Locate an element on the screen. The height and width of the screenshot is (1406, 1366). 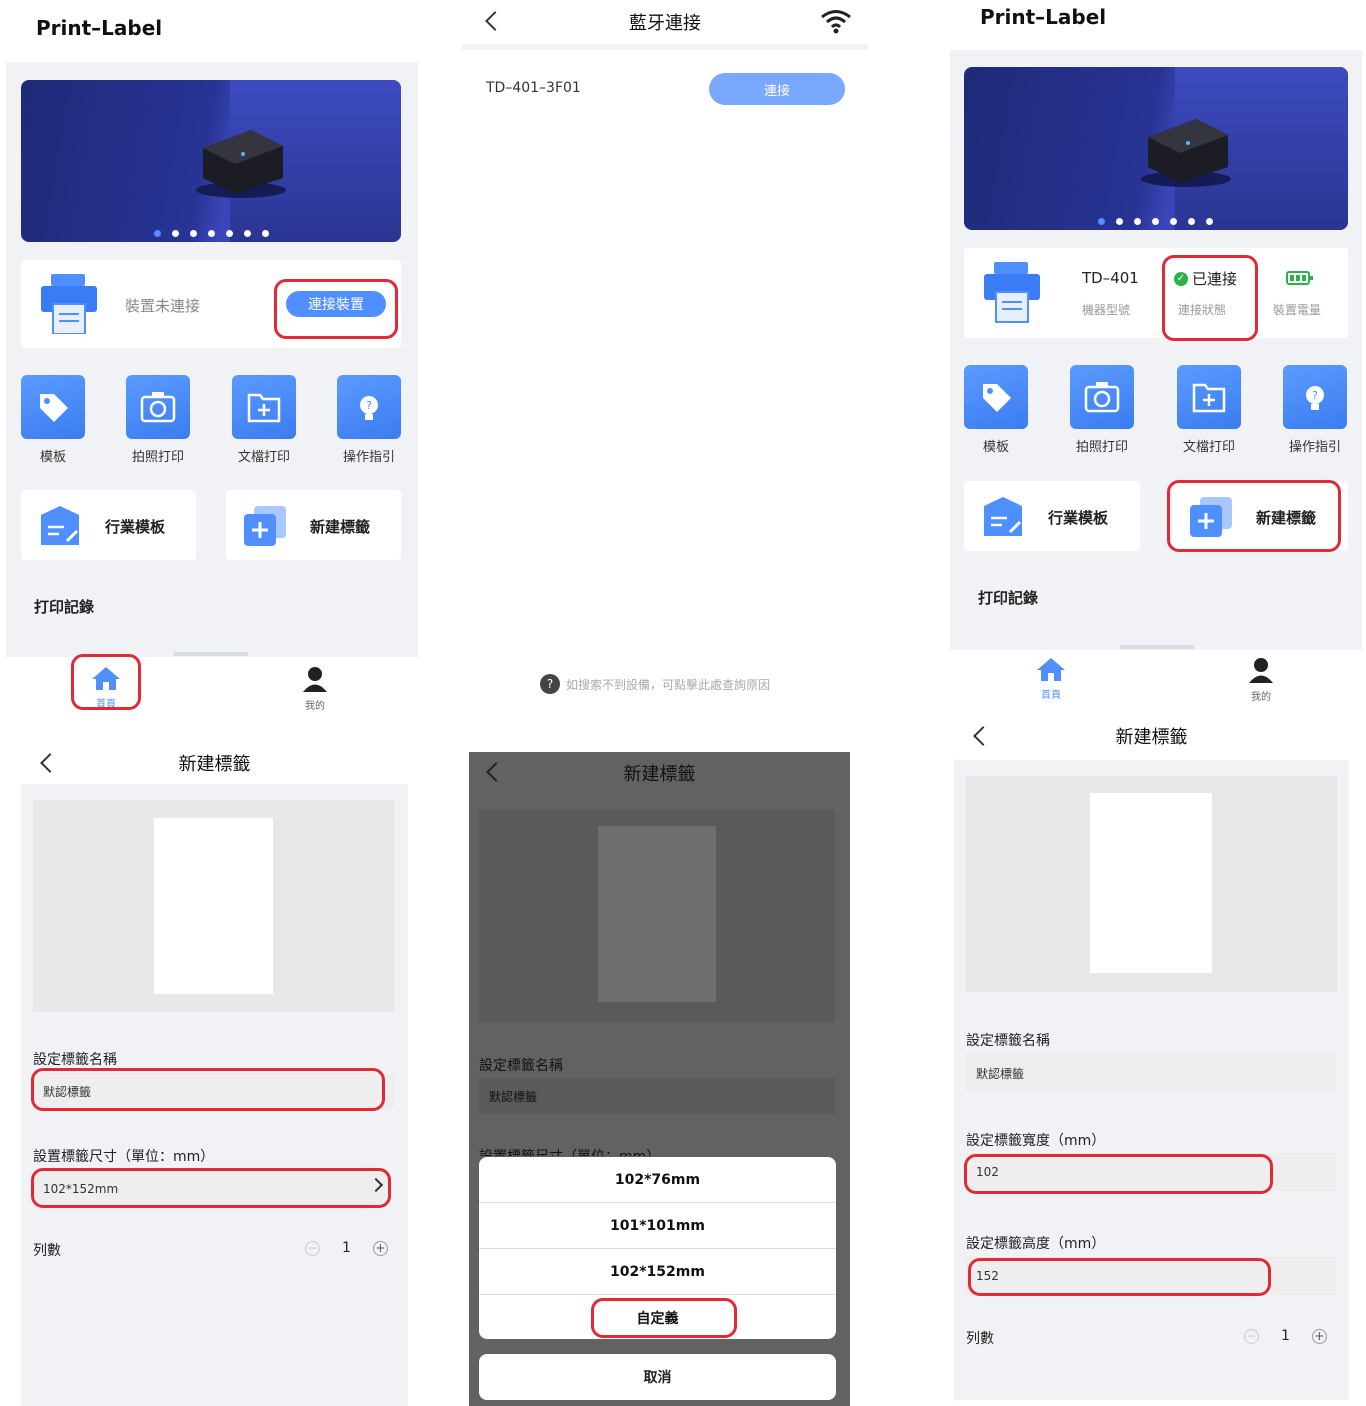
user-icon is located at coordinates (1261, 670).